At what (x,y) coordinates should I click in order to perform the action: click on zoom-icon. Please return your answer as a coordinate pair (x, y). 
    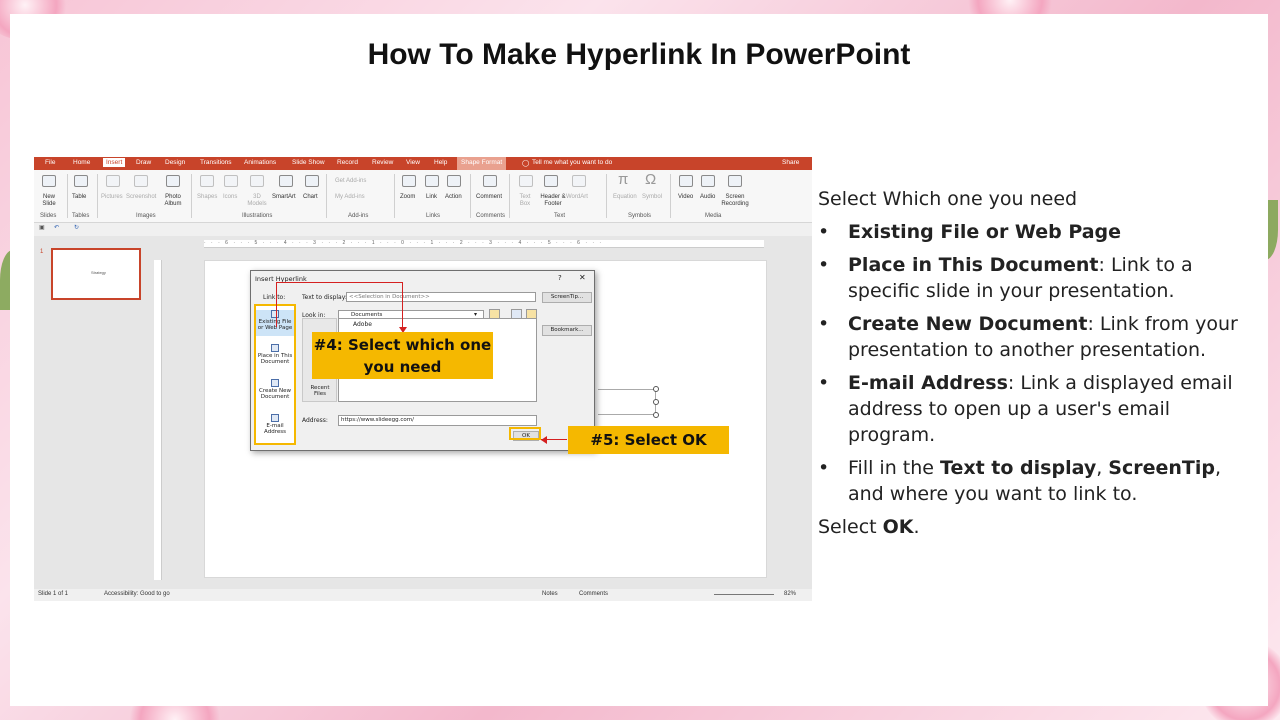
    Looking at the image, I should click on (409, 181).